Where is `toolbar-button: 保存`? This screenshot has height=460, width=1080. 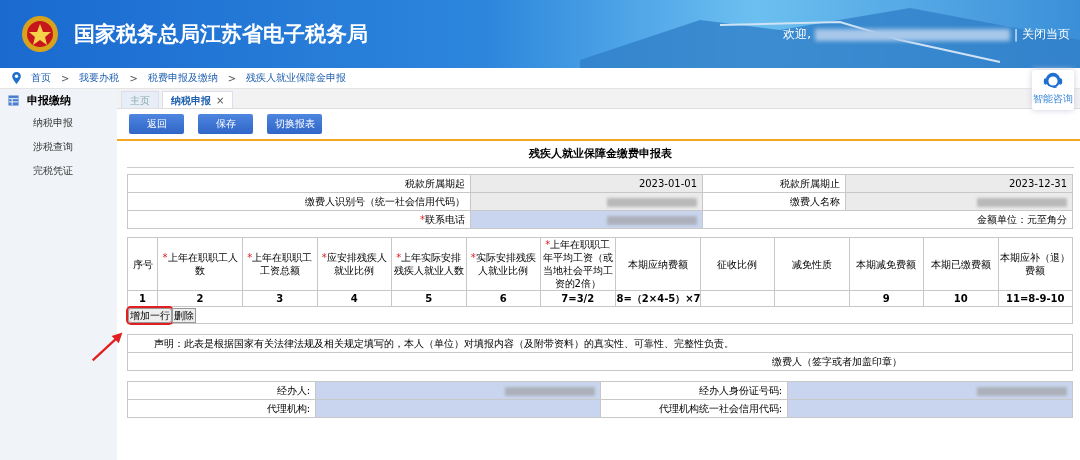 toolbar-button: 保存 is located at coordinates (225, 124).